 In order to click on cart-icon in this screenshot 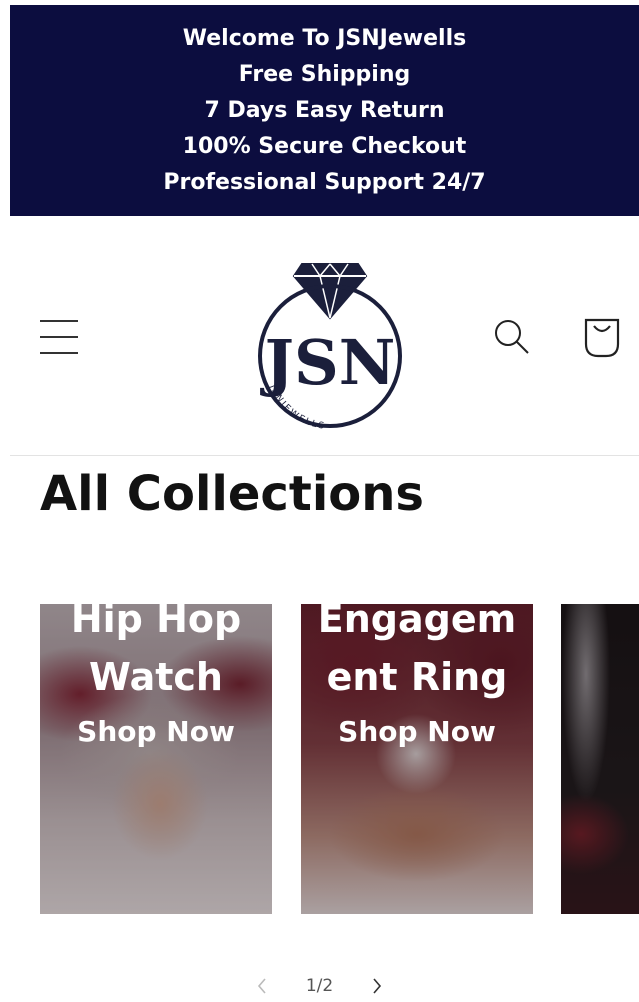, I will do `click(602, 338)`.